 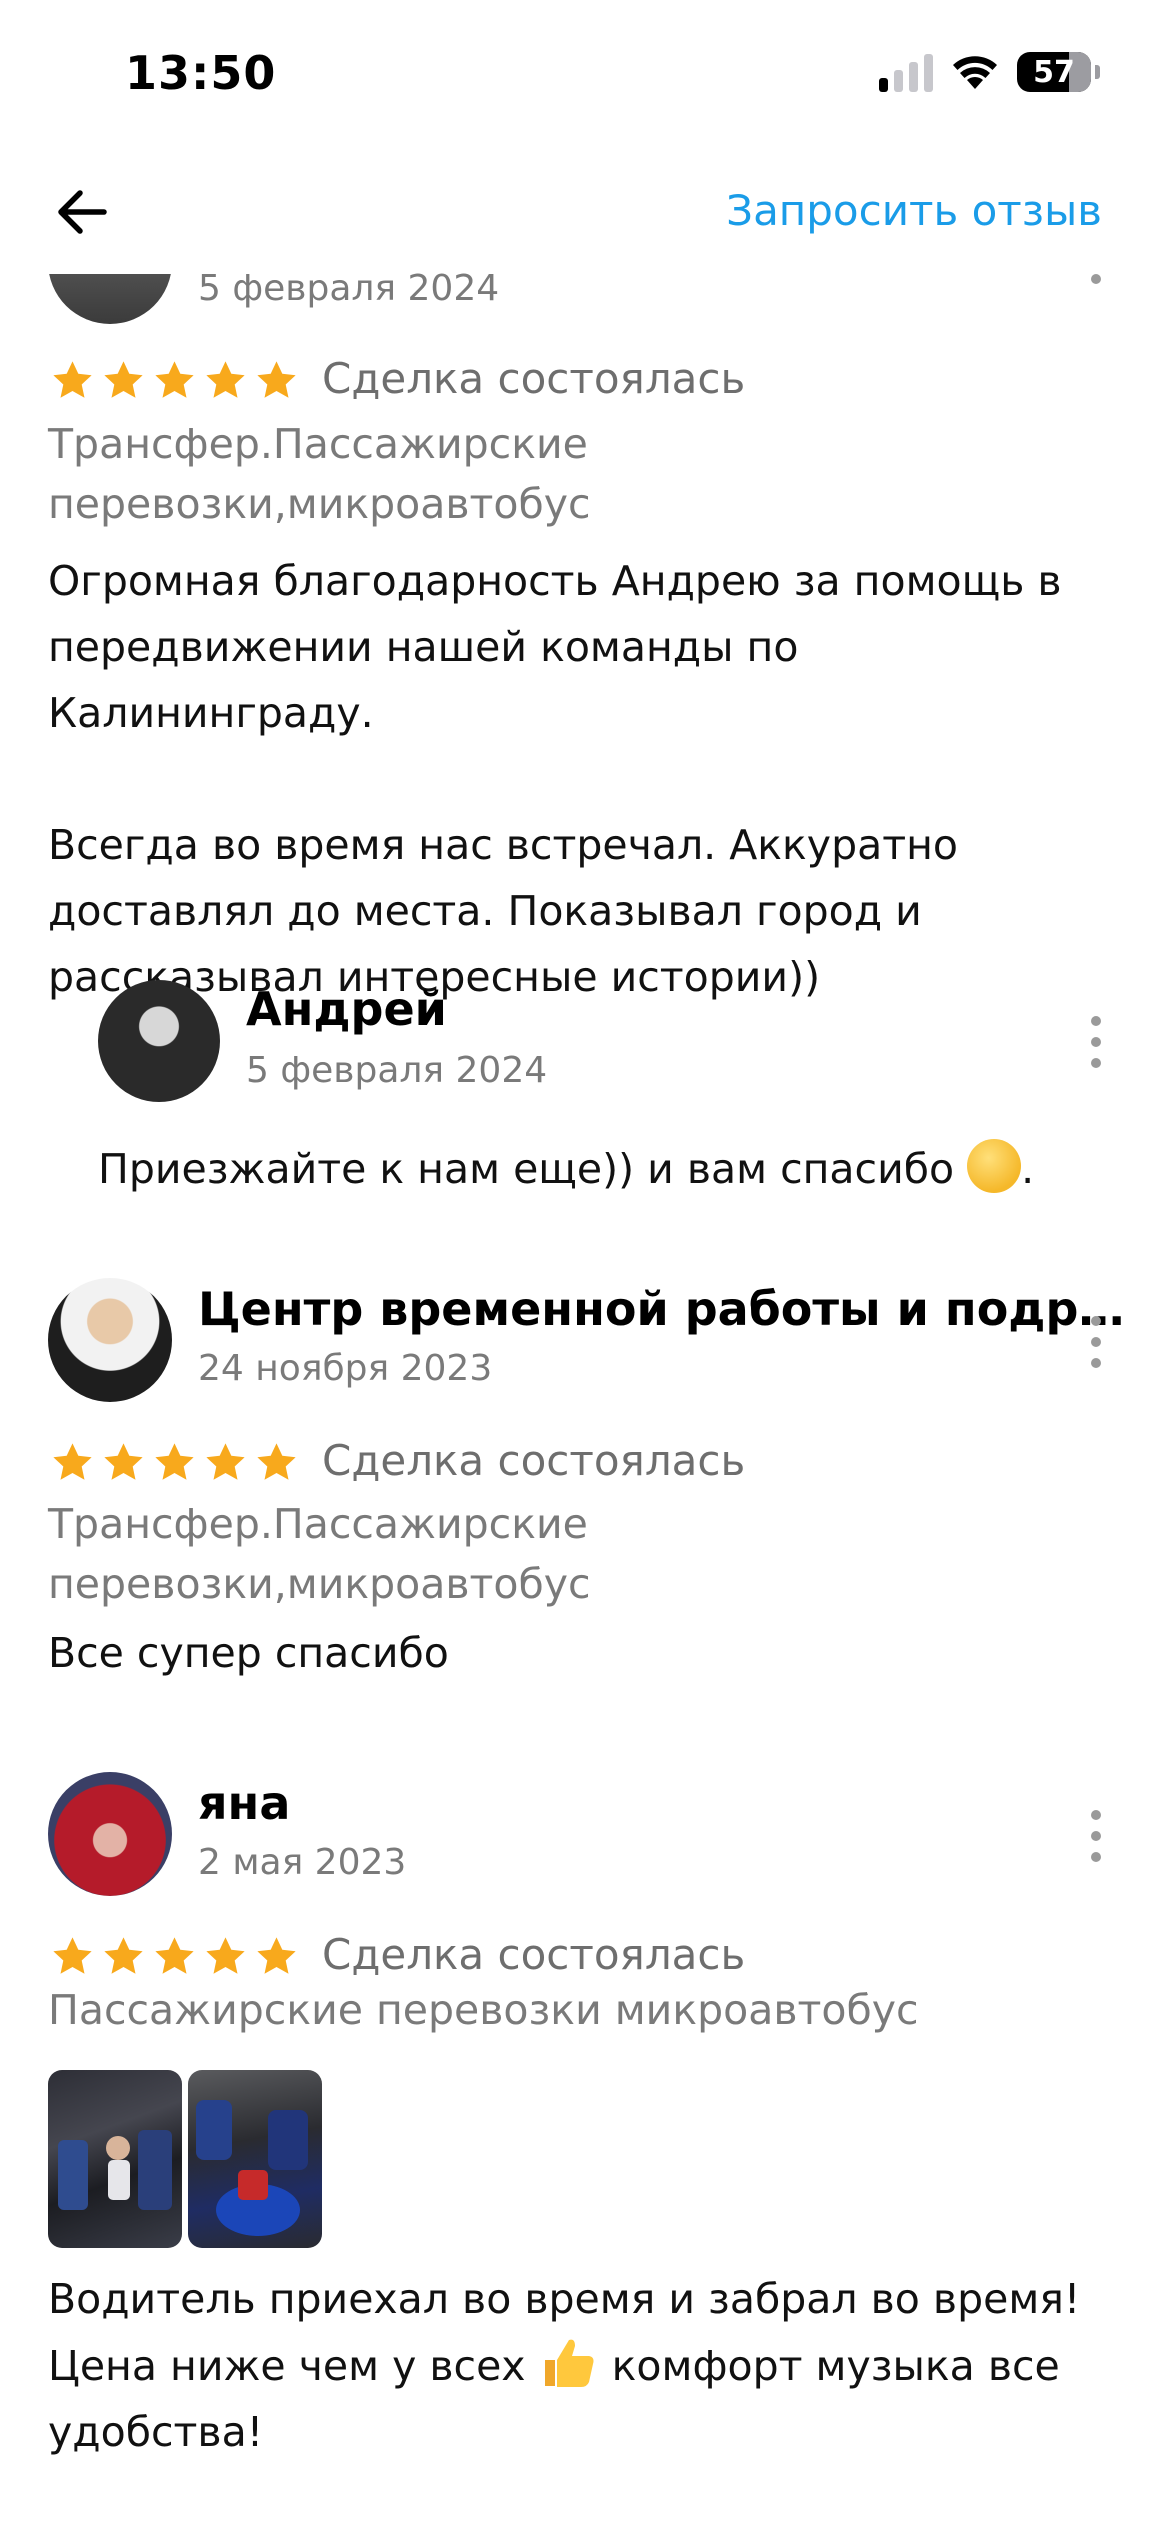 I want to click on thumbs-up-icon, so click(x=569, y=2363).